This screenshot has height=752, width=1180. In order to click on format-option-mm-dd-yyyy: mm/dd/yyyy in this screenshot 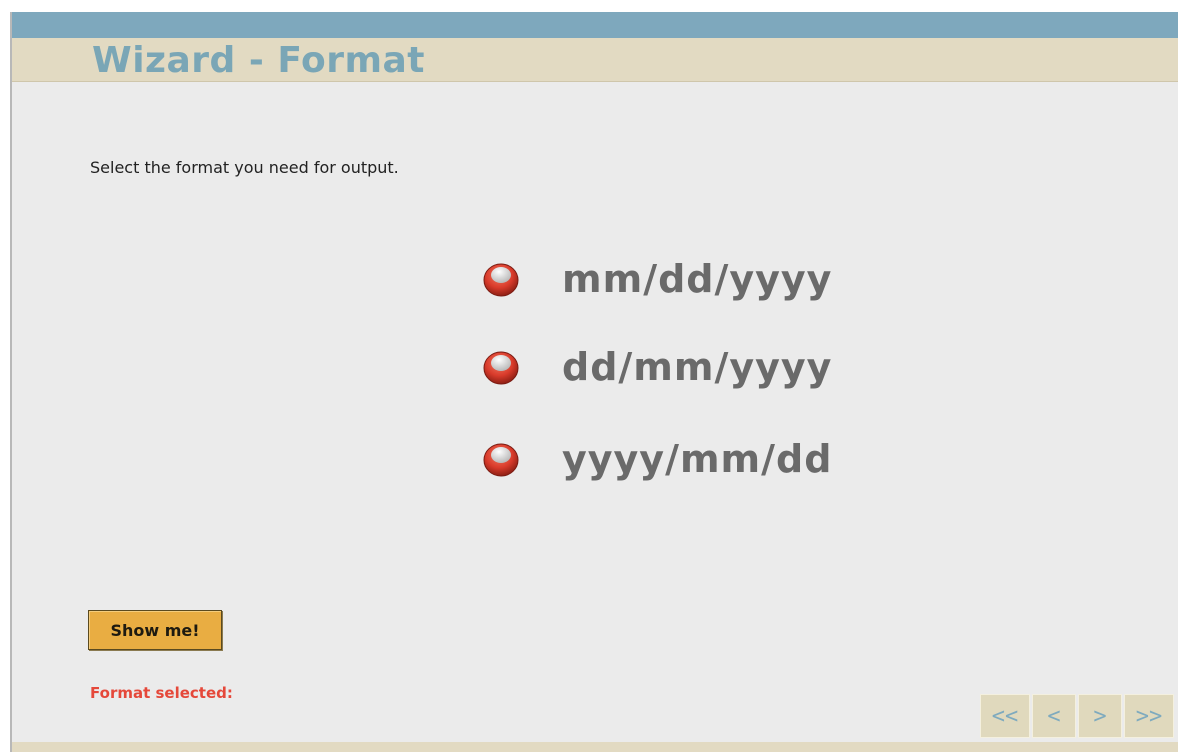, I will do `click(657, 279)`.